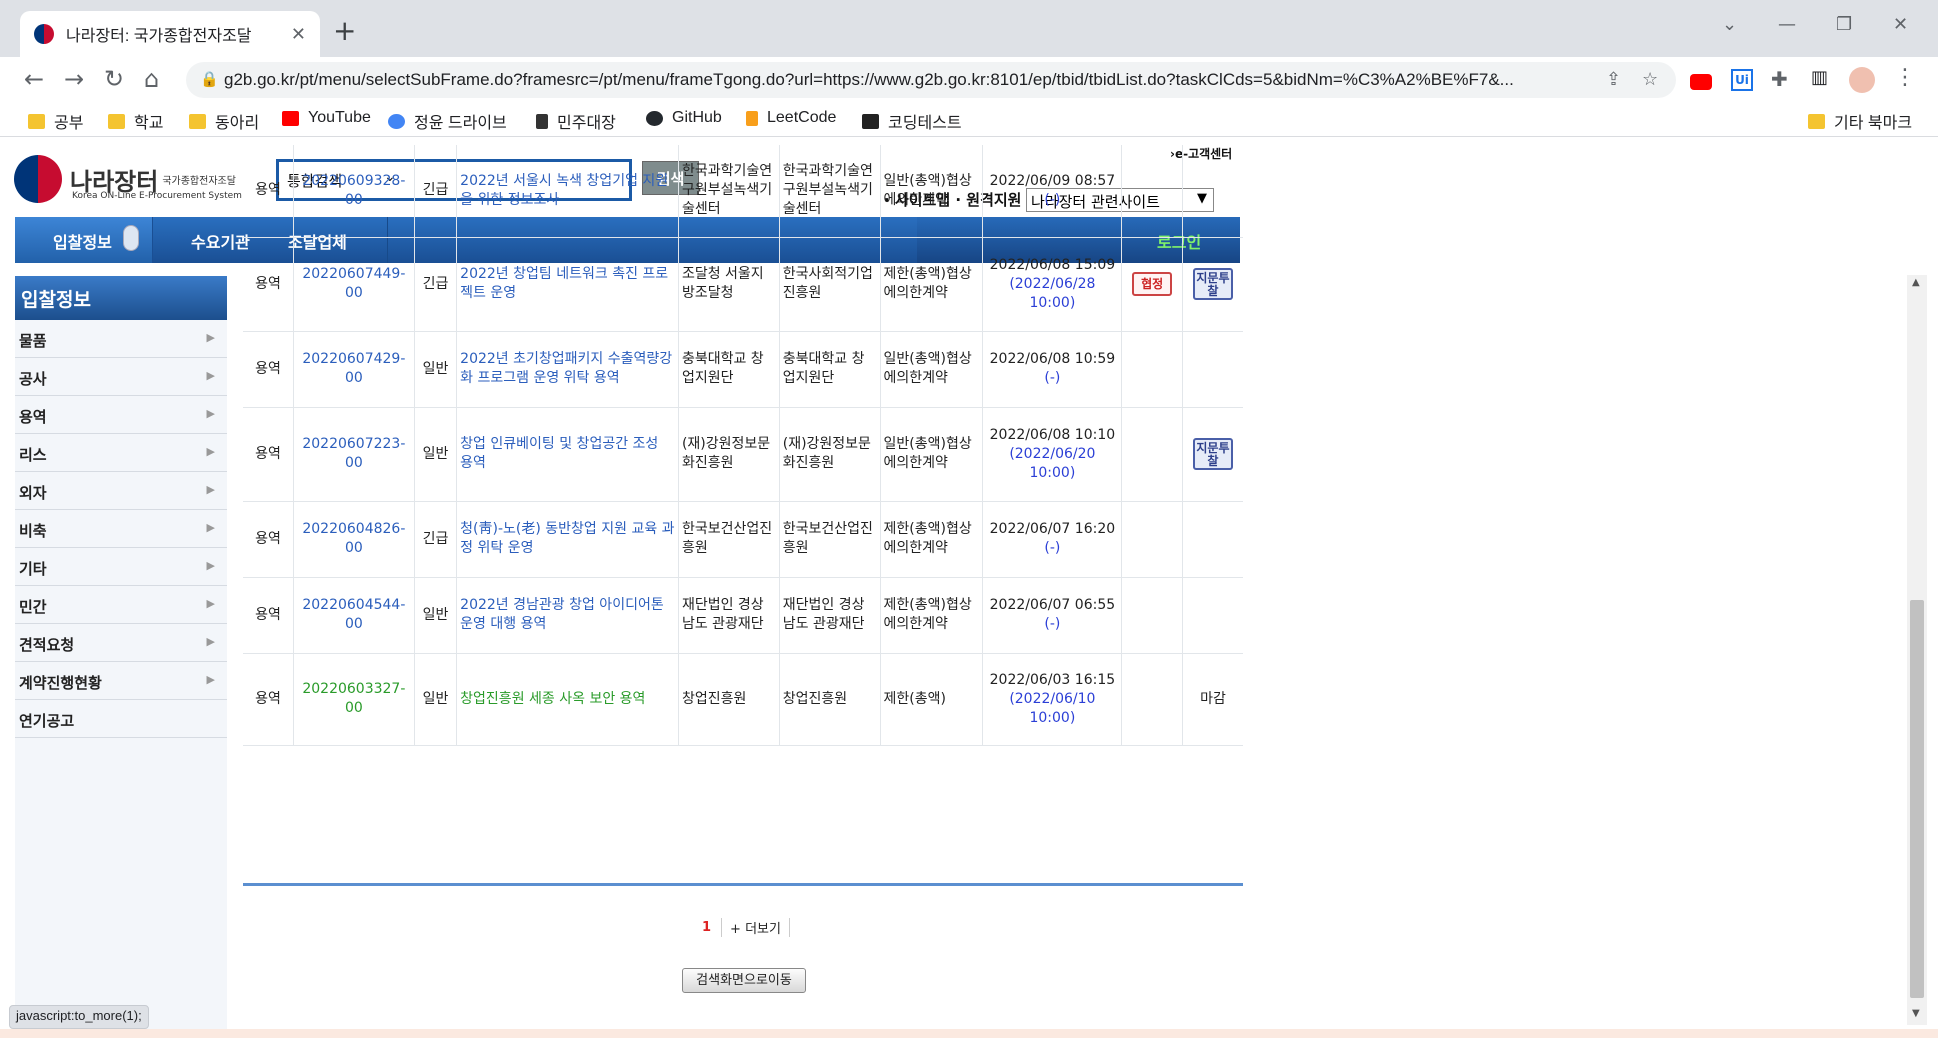 This screenshot has height=1038, width=1938. I want to click on tab-search-icon: ⌄, so click(1729, 24).